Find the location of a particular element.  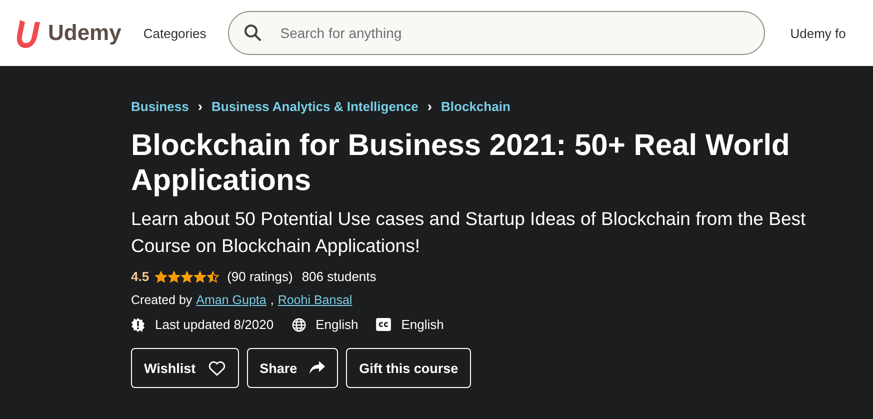

globe-icon is located at coordinates (299, 325).